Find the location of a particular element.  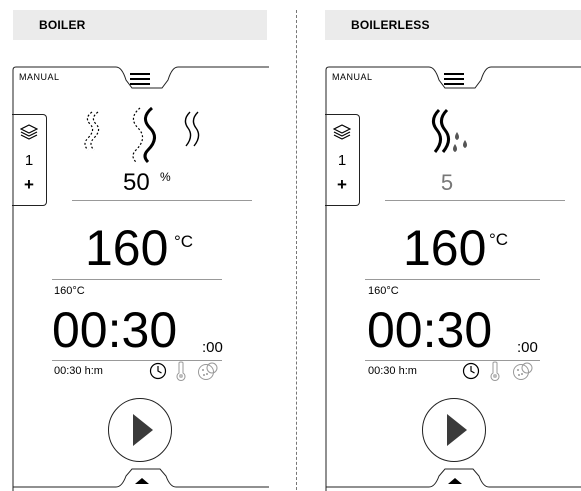

banner-label: BOILERLESS is located at coordinates (390, 25).